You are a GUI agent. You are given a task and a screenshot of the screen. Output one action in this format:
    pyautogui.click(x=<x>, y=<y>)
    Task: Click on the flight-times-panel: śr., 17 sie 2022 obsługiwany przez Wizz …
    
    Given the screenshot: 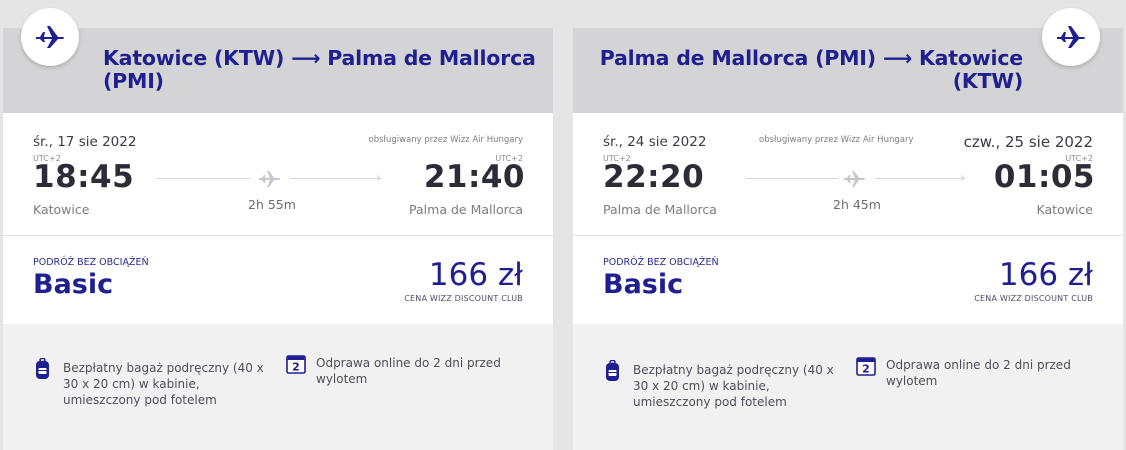 What is the action you would take?
    pyautogui.click(x=278, y=174)
    